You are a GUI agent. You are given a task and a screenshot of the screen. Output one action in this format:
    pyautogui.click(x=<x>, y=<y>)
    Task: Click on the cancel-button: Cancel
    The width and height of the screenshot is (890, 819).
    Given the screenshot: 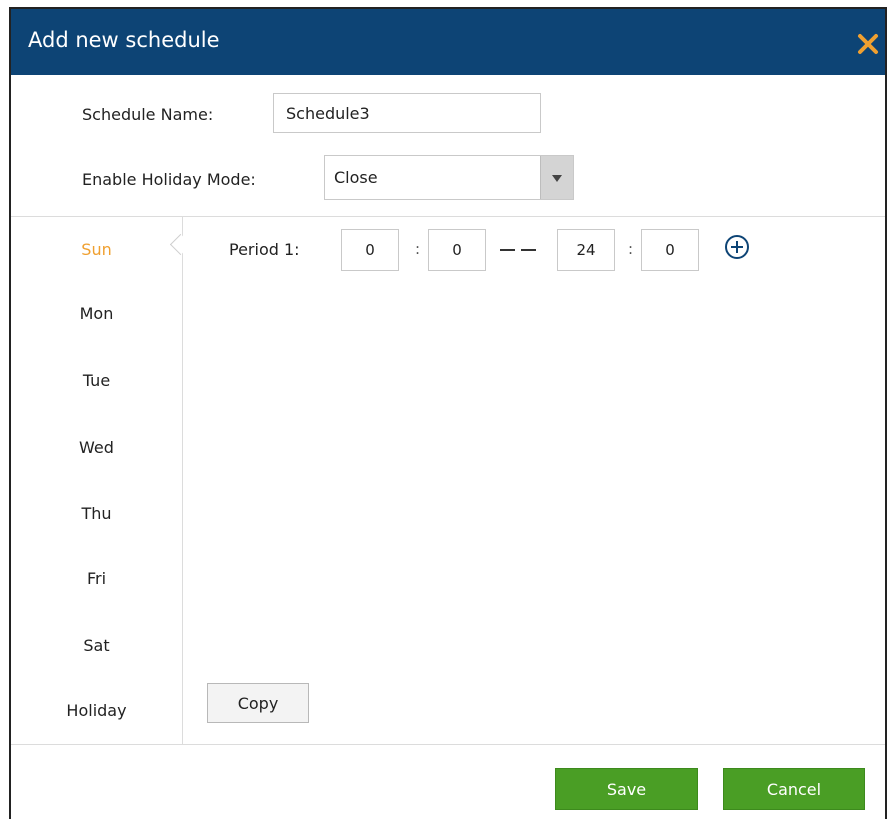 What is the action you would take?
    pyautogui.click(x=794, y=789)
    